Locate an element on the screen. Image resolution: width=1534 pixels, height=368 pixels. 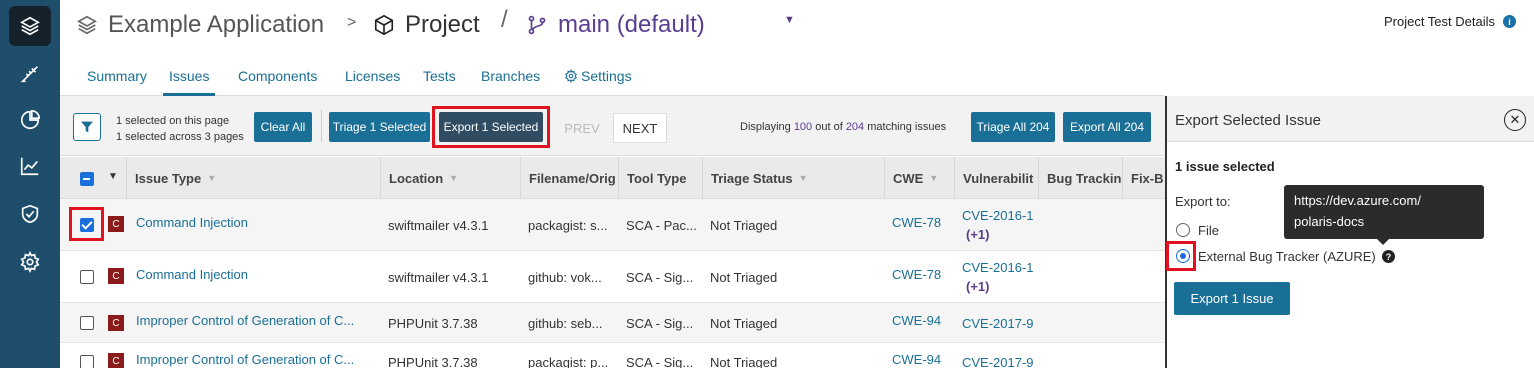
selected-on-page: 1 selected on this page is located at coordinates (173, 121).